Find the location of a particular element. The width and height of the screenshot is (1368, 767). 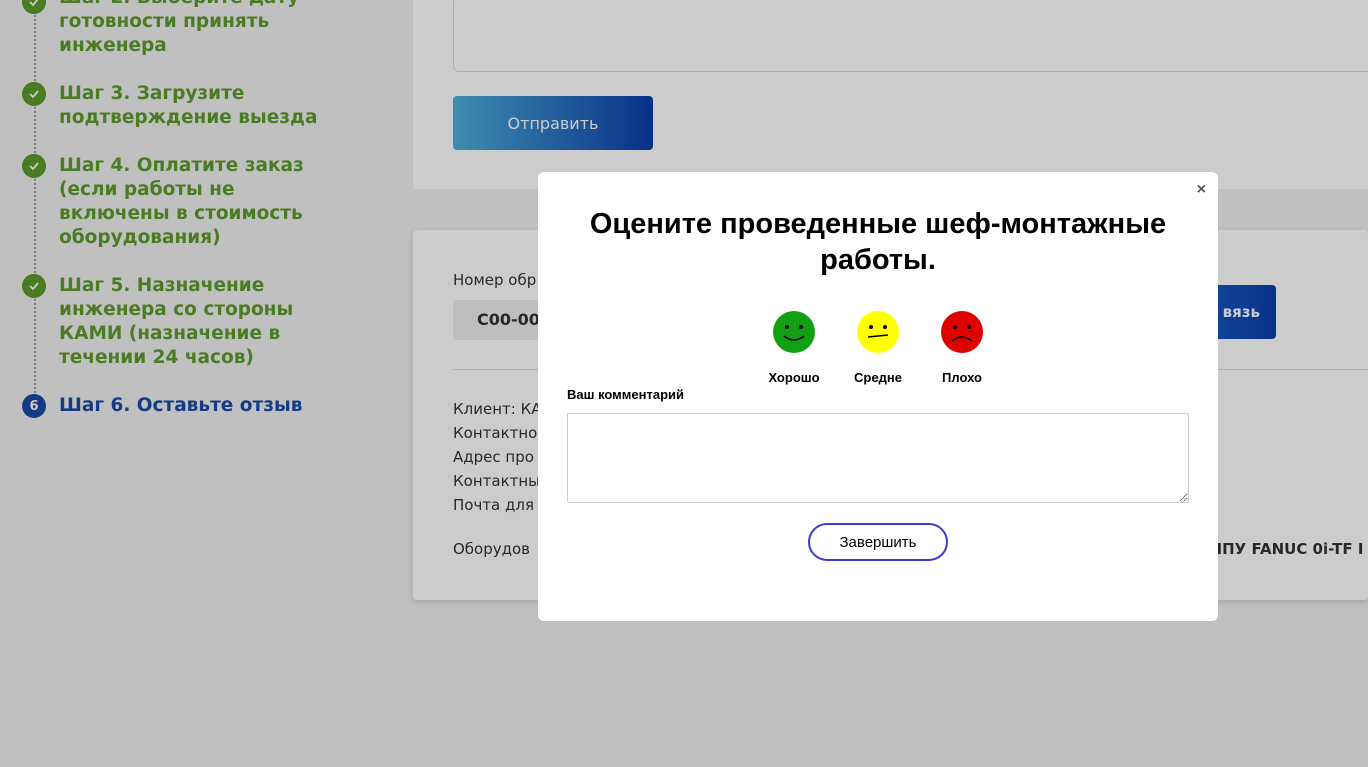

rating-bad: Плохо is located at coordinates (962, 347).